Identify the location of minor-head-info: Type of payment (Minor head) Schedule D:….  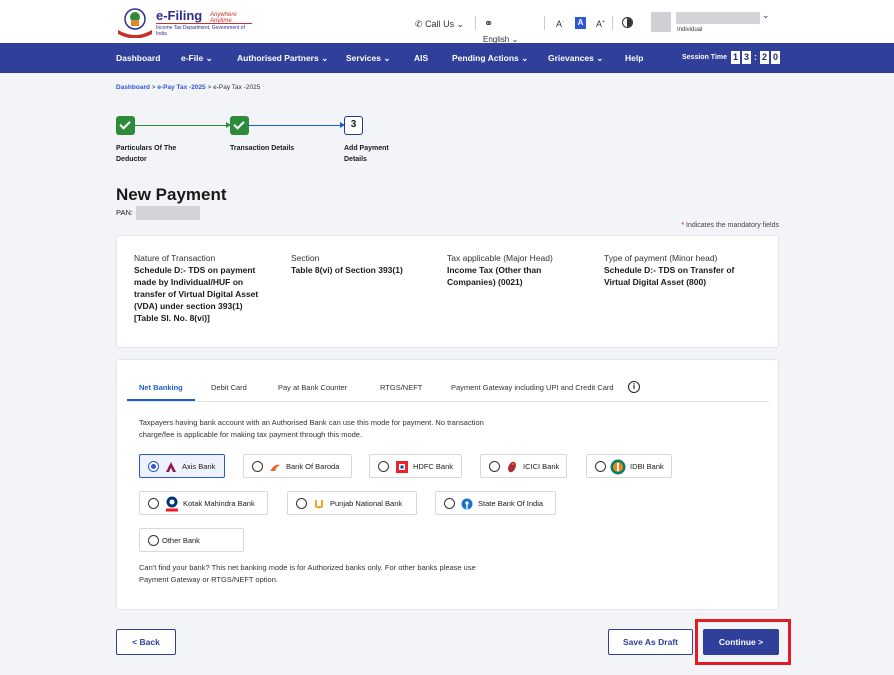
(669, 270).